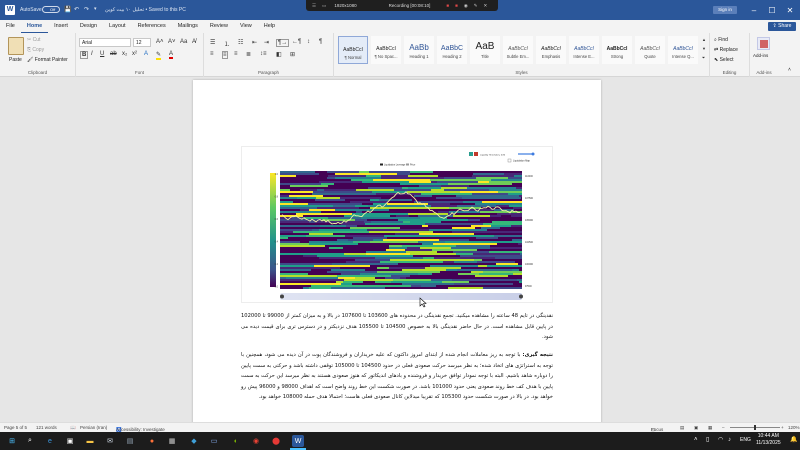 The width and height of the screenshot is (800, 450). I want to click on zoom-slider-thumb, so click(755, 427).